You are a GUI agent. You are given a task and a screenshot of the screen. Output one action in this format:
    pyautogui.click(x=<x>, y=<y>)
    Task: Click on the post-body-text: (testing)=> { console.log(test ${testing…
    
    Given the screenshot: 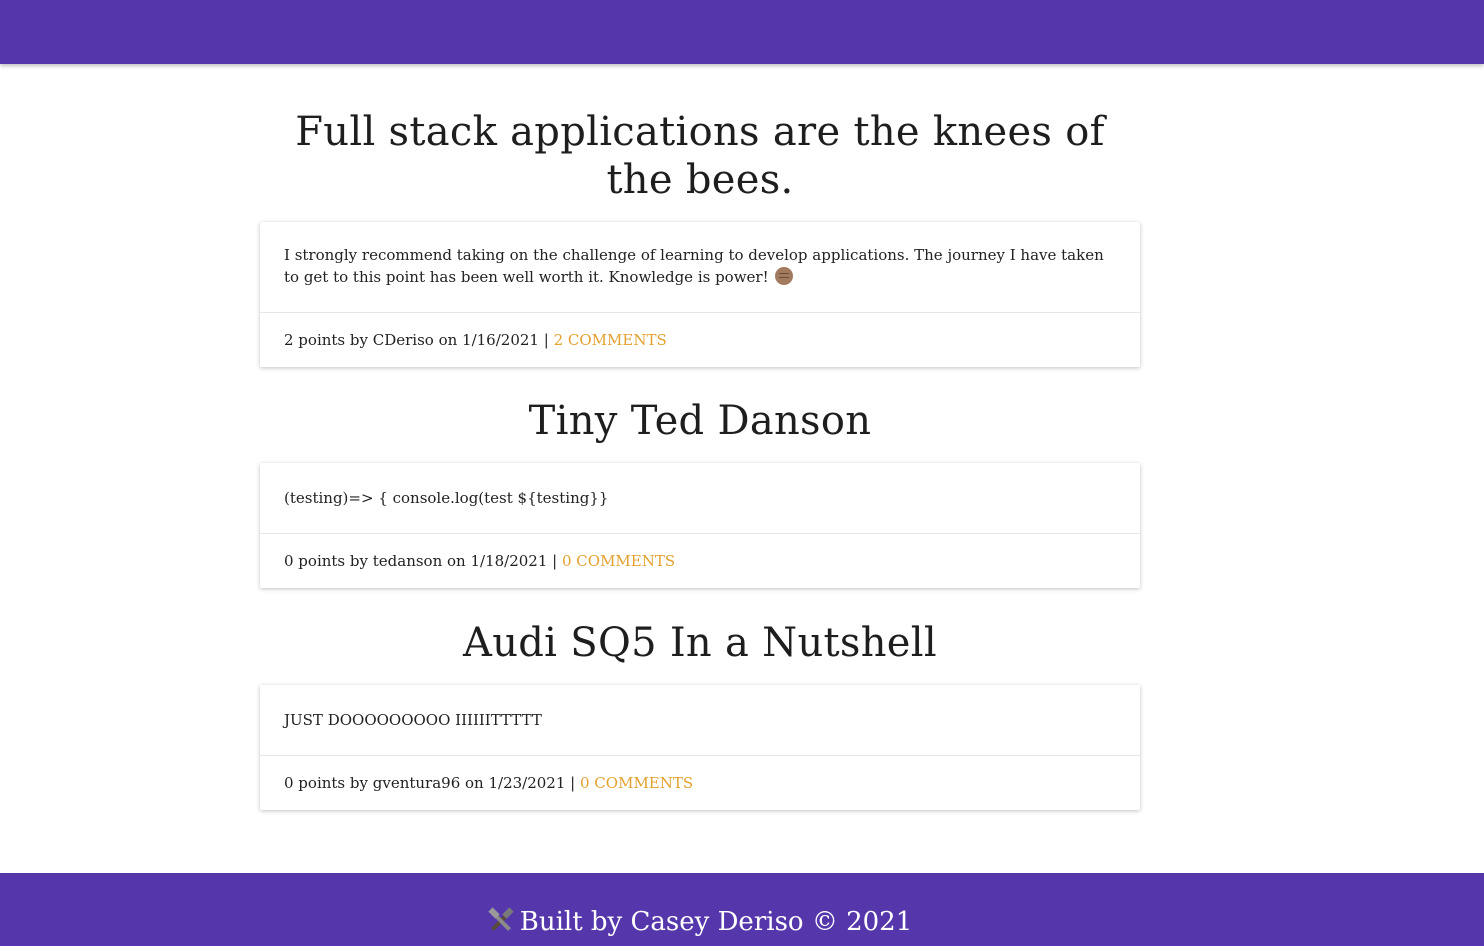 What is the action you would take?
    pyautogui.click(x=446, y=498)
    